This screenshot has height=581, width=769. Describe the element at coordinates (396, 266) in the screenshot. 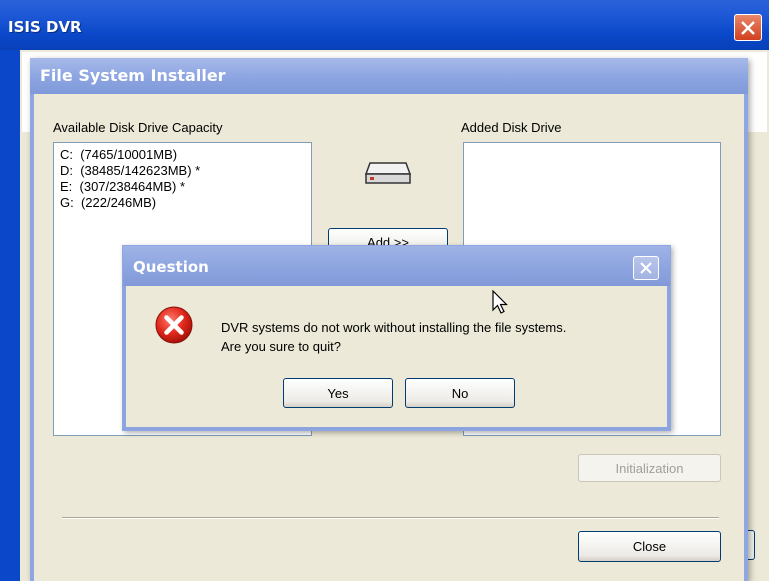

I see `question-titlebar: Question` at that location.